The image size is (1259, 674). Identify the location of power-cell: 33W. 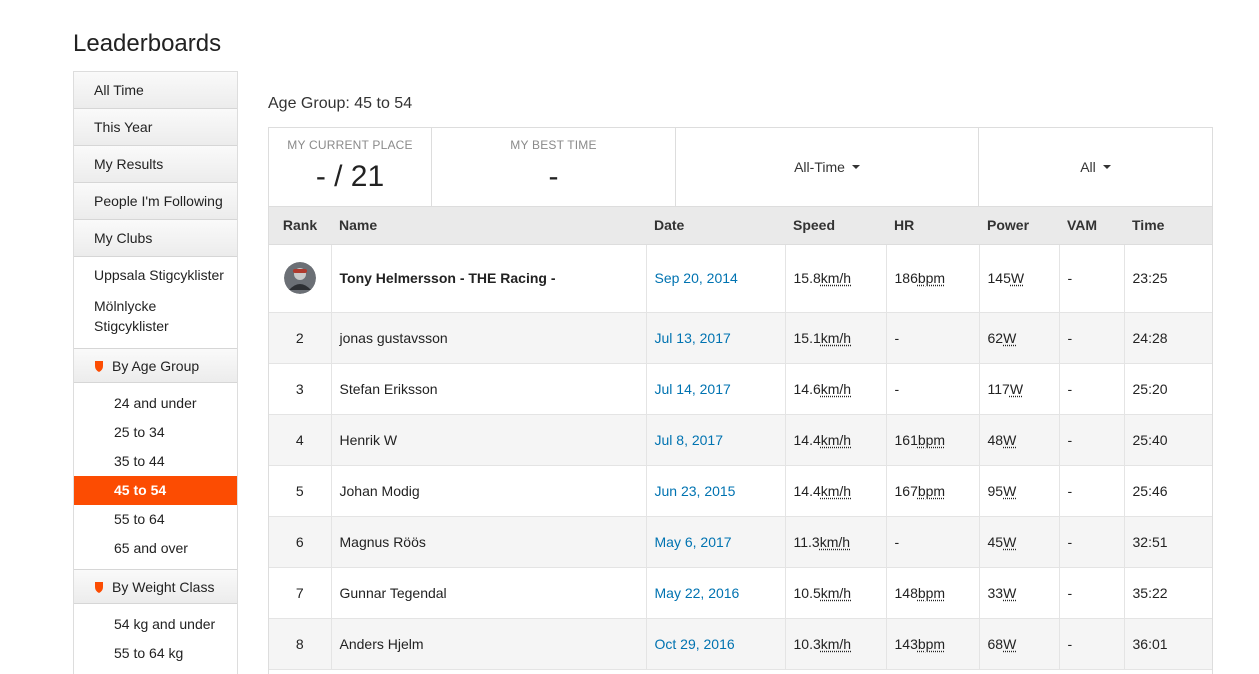
(1019, 593).